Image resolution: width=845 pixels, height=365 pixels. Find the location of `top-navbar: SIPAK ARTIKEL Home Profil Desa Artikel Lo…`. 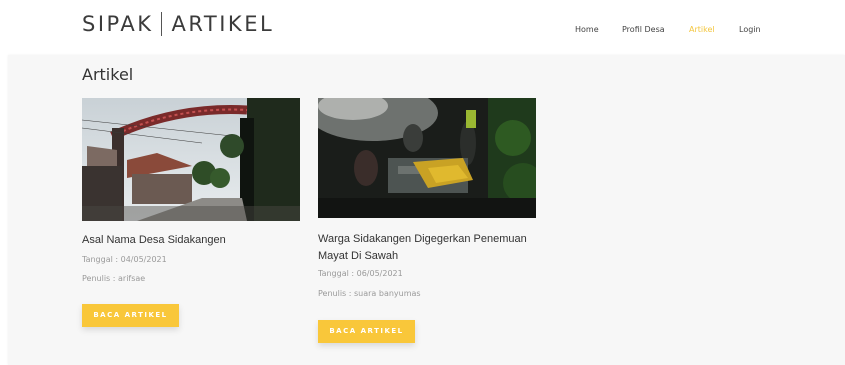

top-navbar: SIPAK ARTIKEL Home Profil Desa Artikel Lo… is located at coordinates (422, 25).